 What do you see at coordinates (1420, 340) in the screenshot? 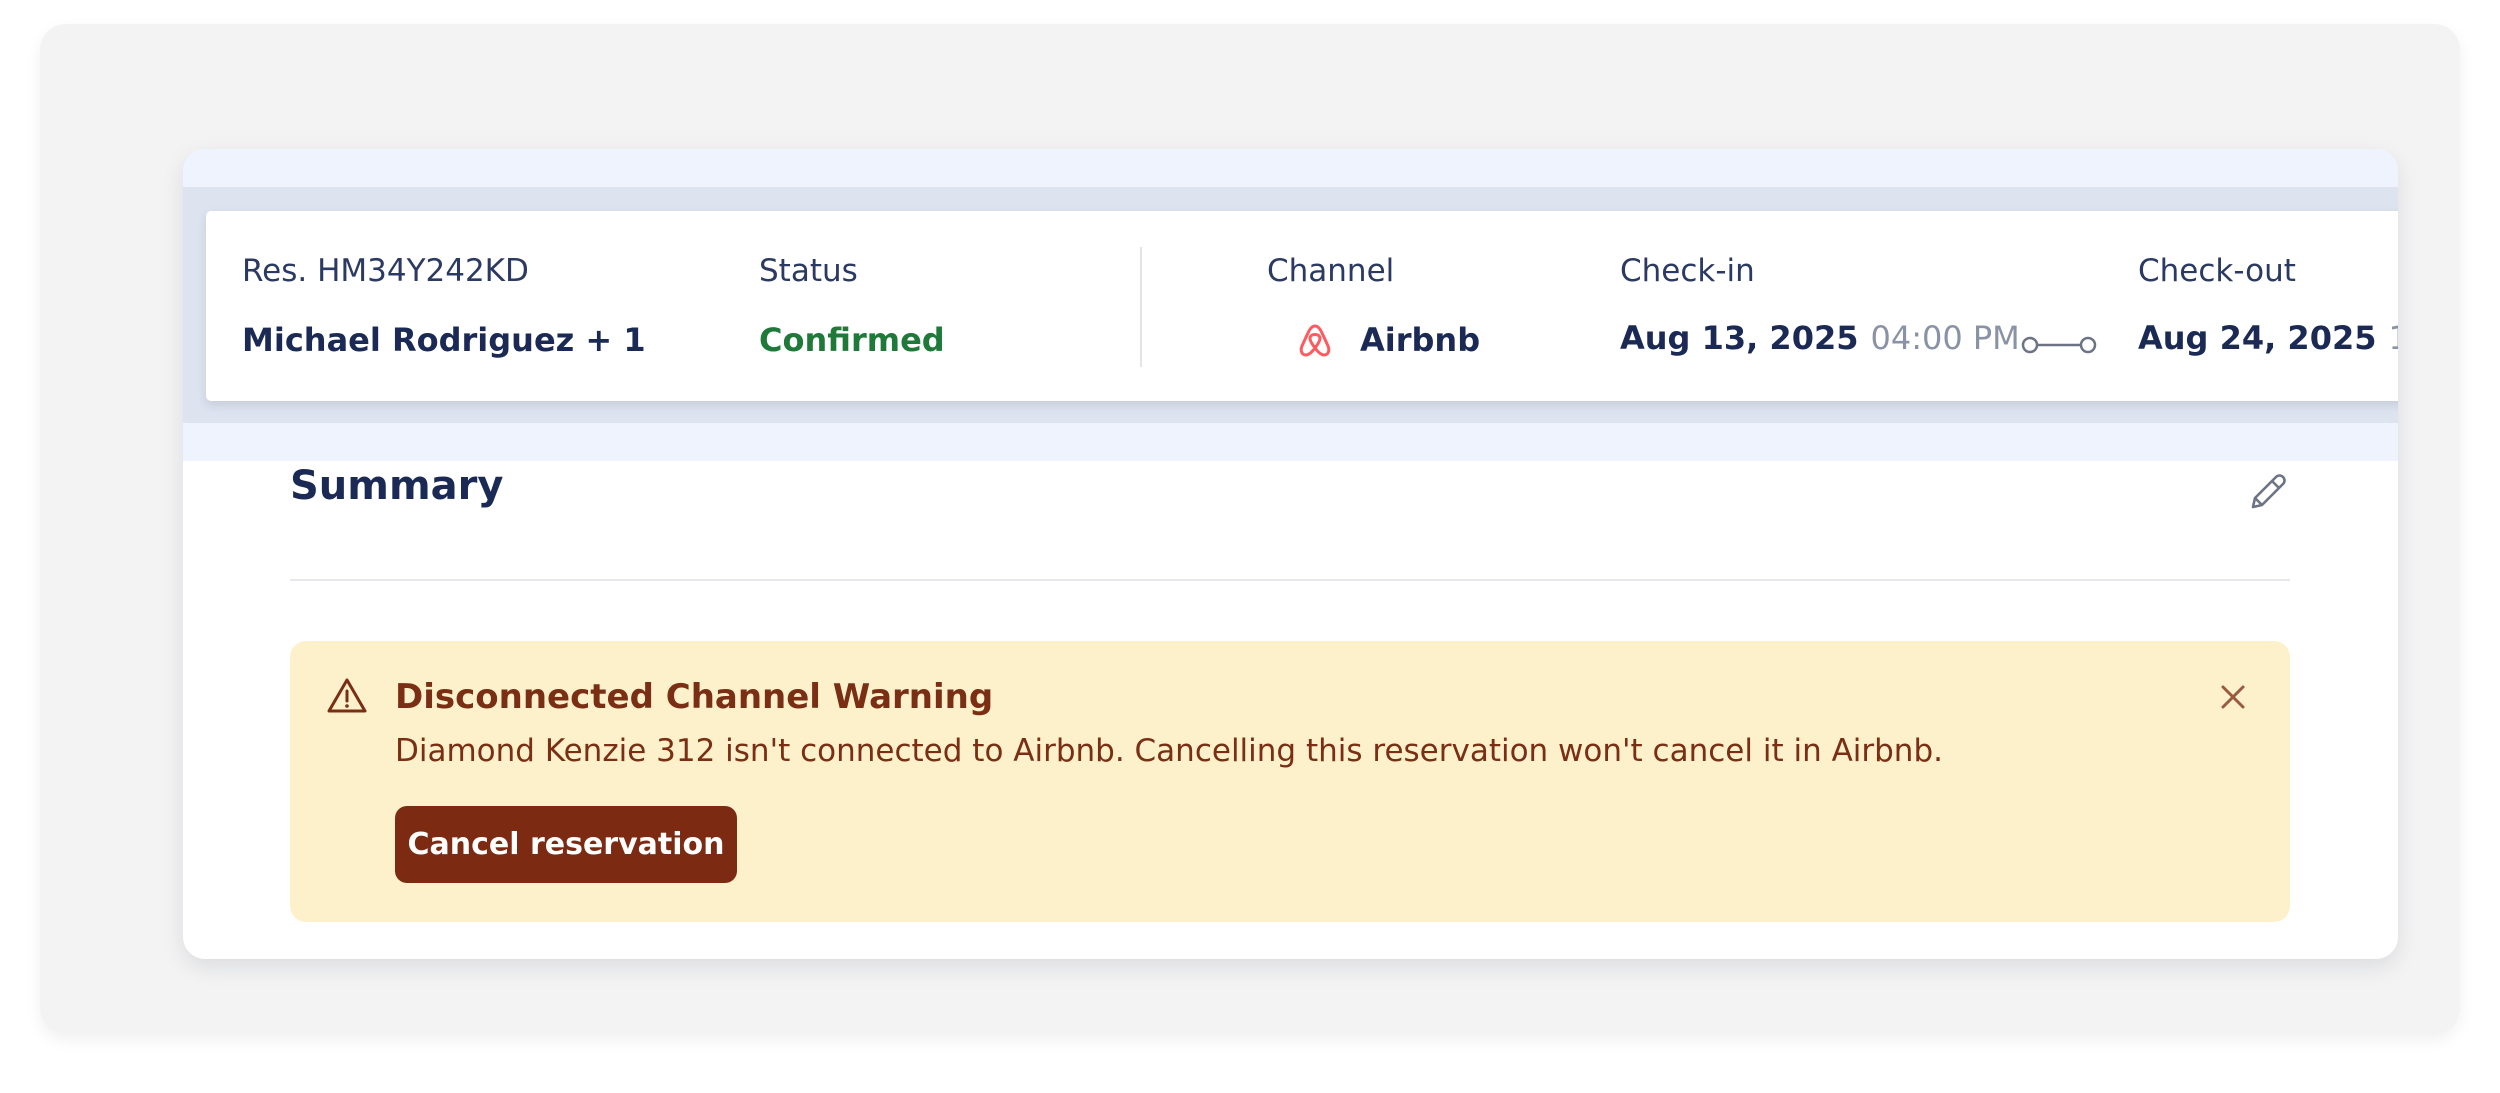
I see `channel-value: Airbnb` at bounding box center [1420, 340].